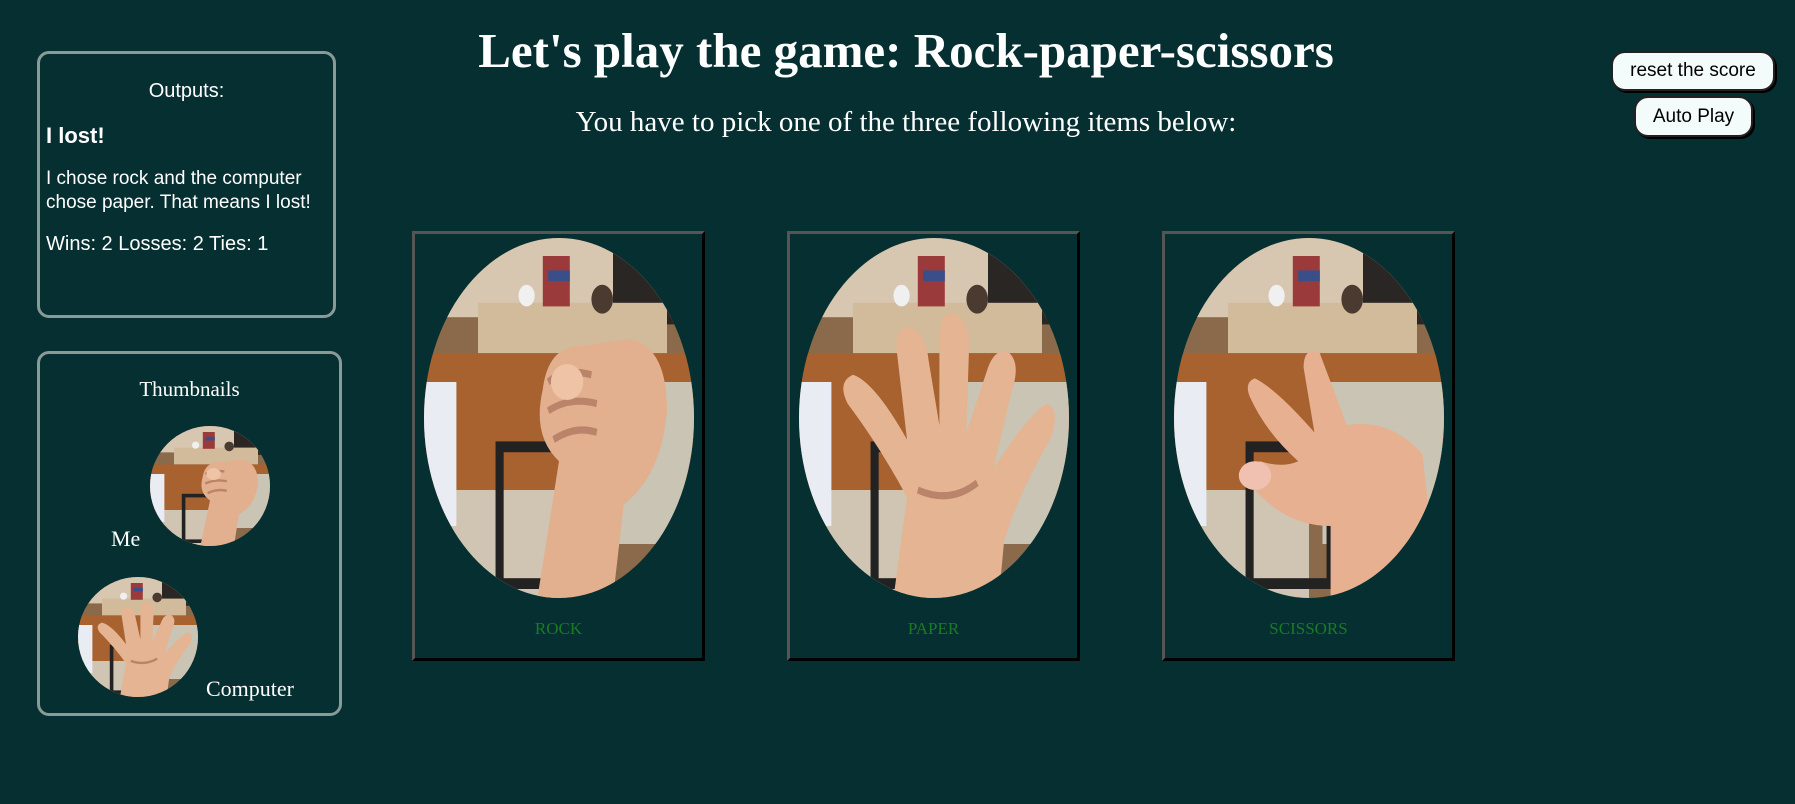  I want to click on thumbnails-panel: Thumbnails Me Computer, so click(189, 533).